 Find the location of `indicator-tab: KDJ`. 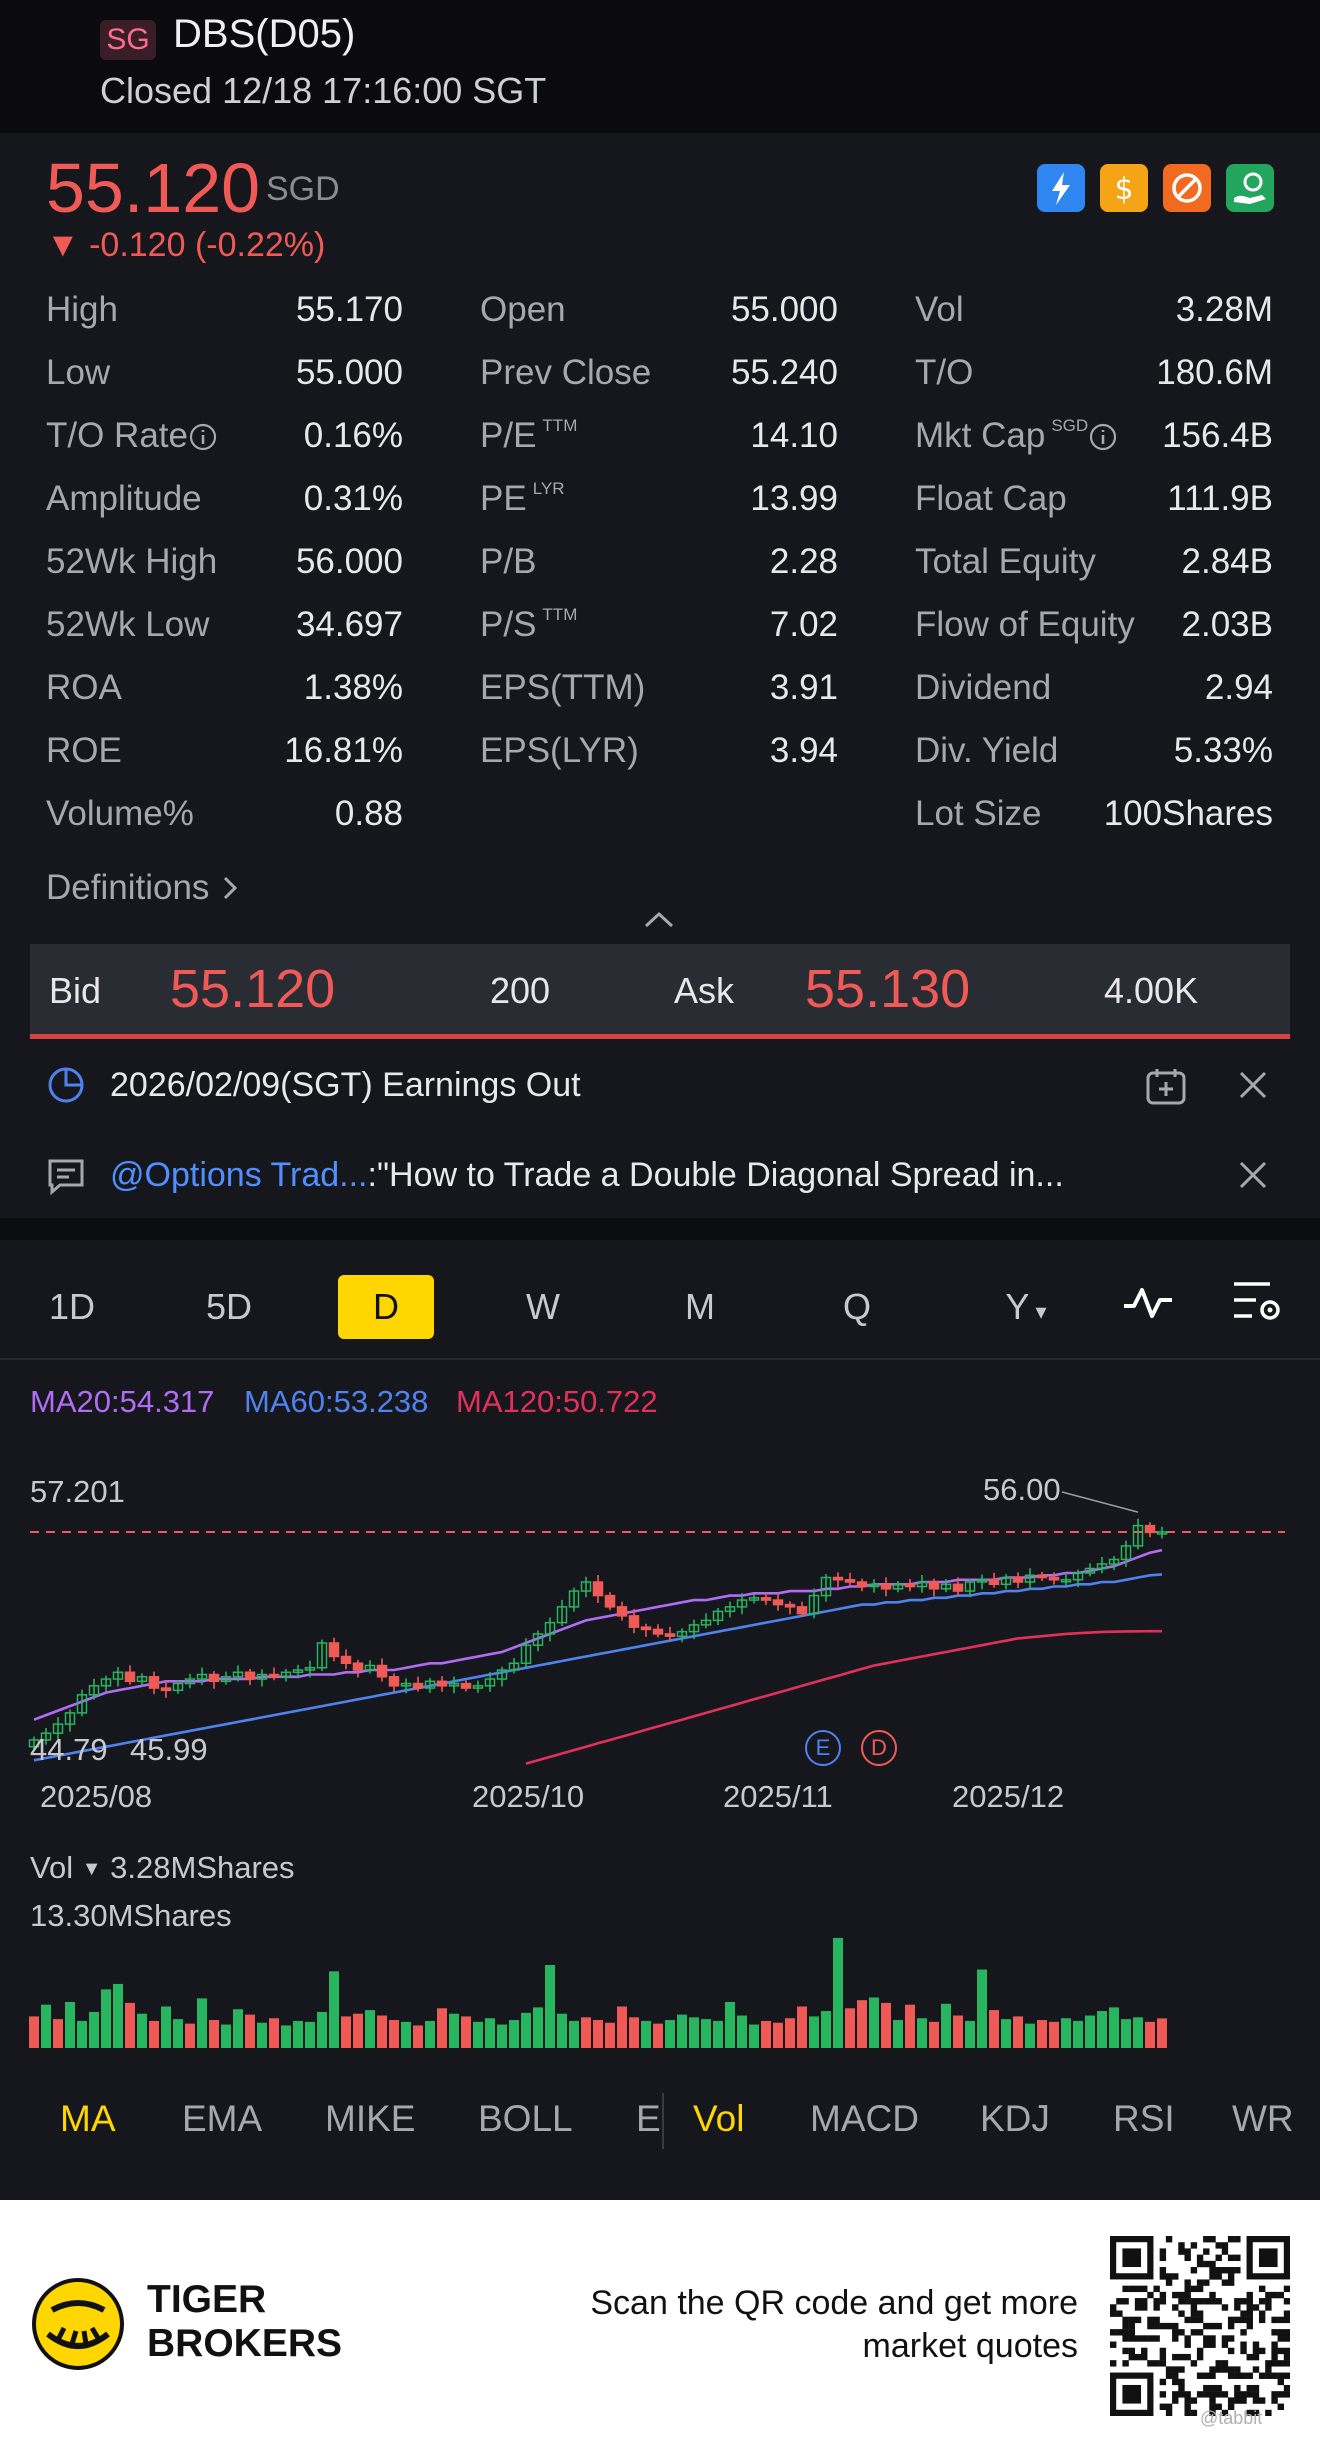

indicator-tab: KDJ is located at coordinates (1015, 2119).